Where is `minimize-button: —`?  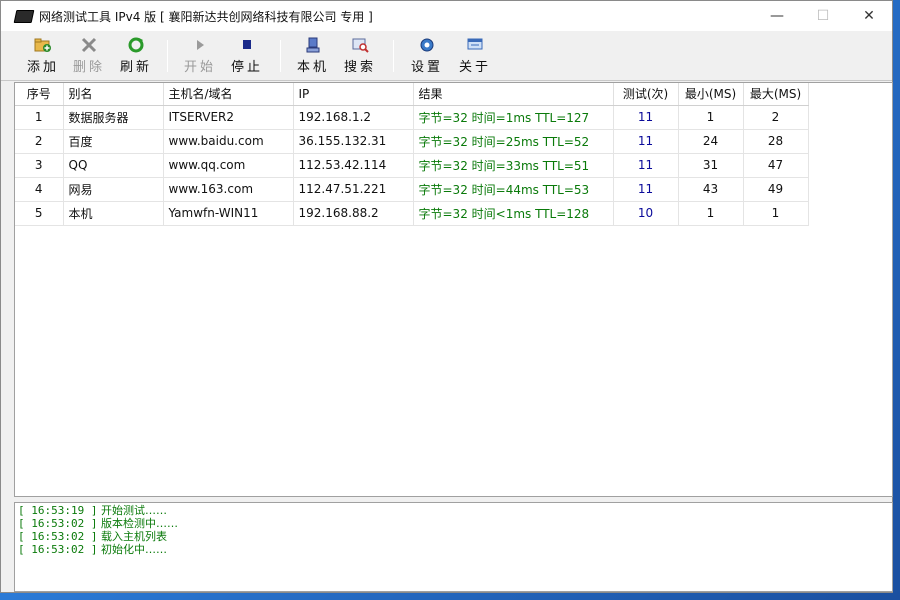 minimize-button: — is located at coordinates (777, 16).